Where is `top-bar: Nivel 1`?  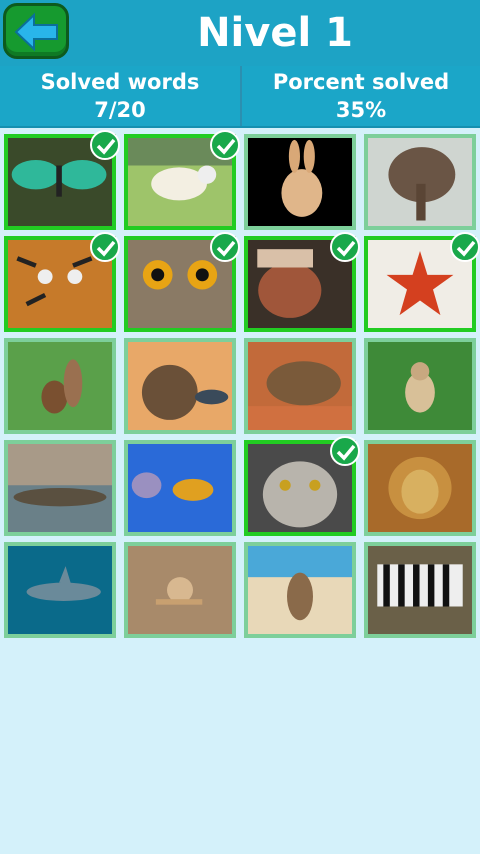 top-bar: Nivel 1 is located at coordinates (240, 33).